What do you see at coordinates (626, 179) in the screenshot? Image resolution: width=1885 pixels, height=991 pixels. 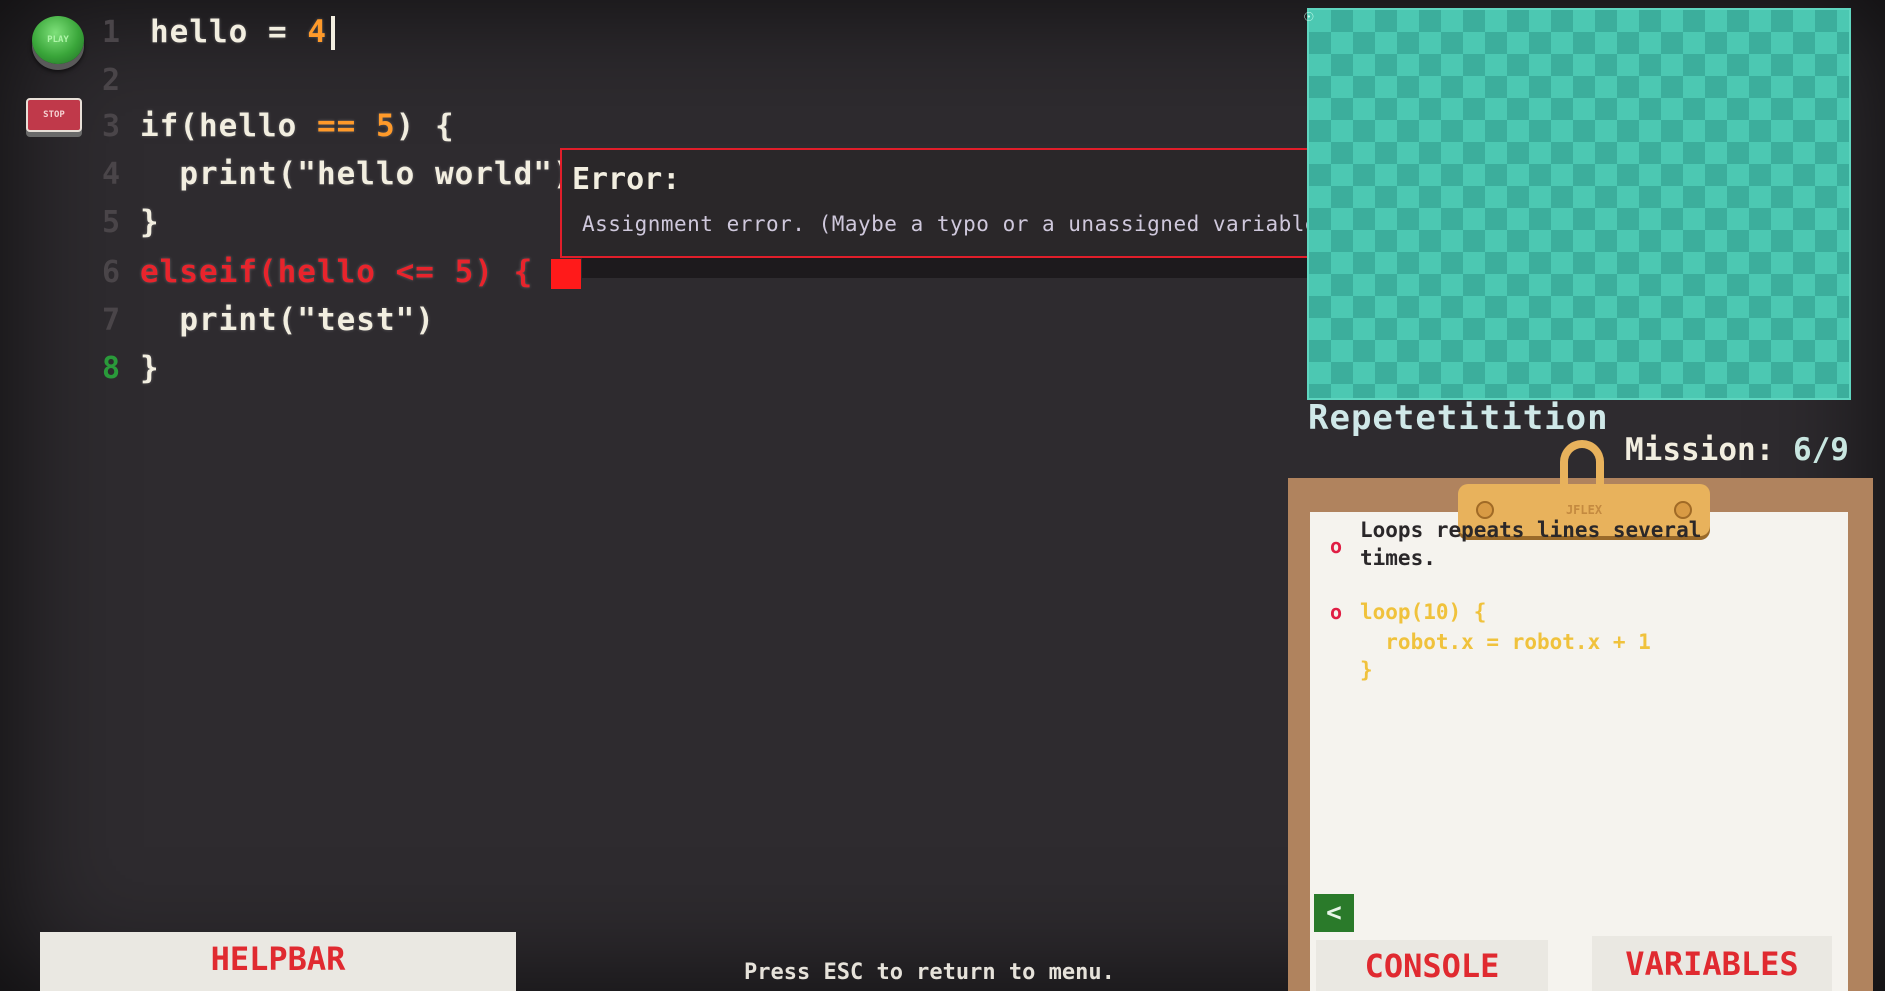 I see `error-title: Error:` at bounding box center [626, 179].